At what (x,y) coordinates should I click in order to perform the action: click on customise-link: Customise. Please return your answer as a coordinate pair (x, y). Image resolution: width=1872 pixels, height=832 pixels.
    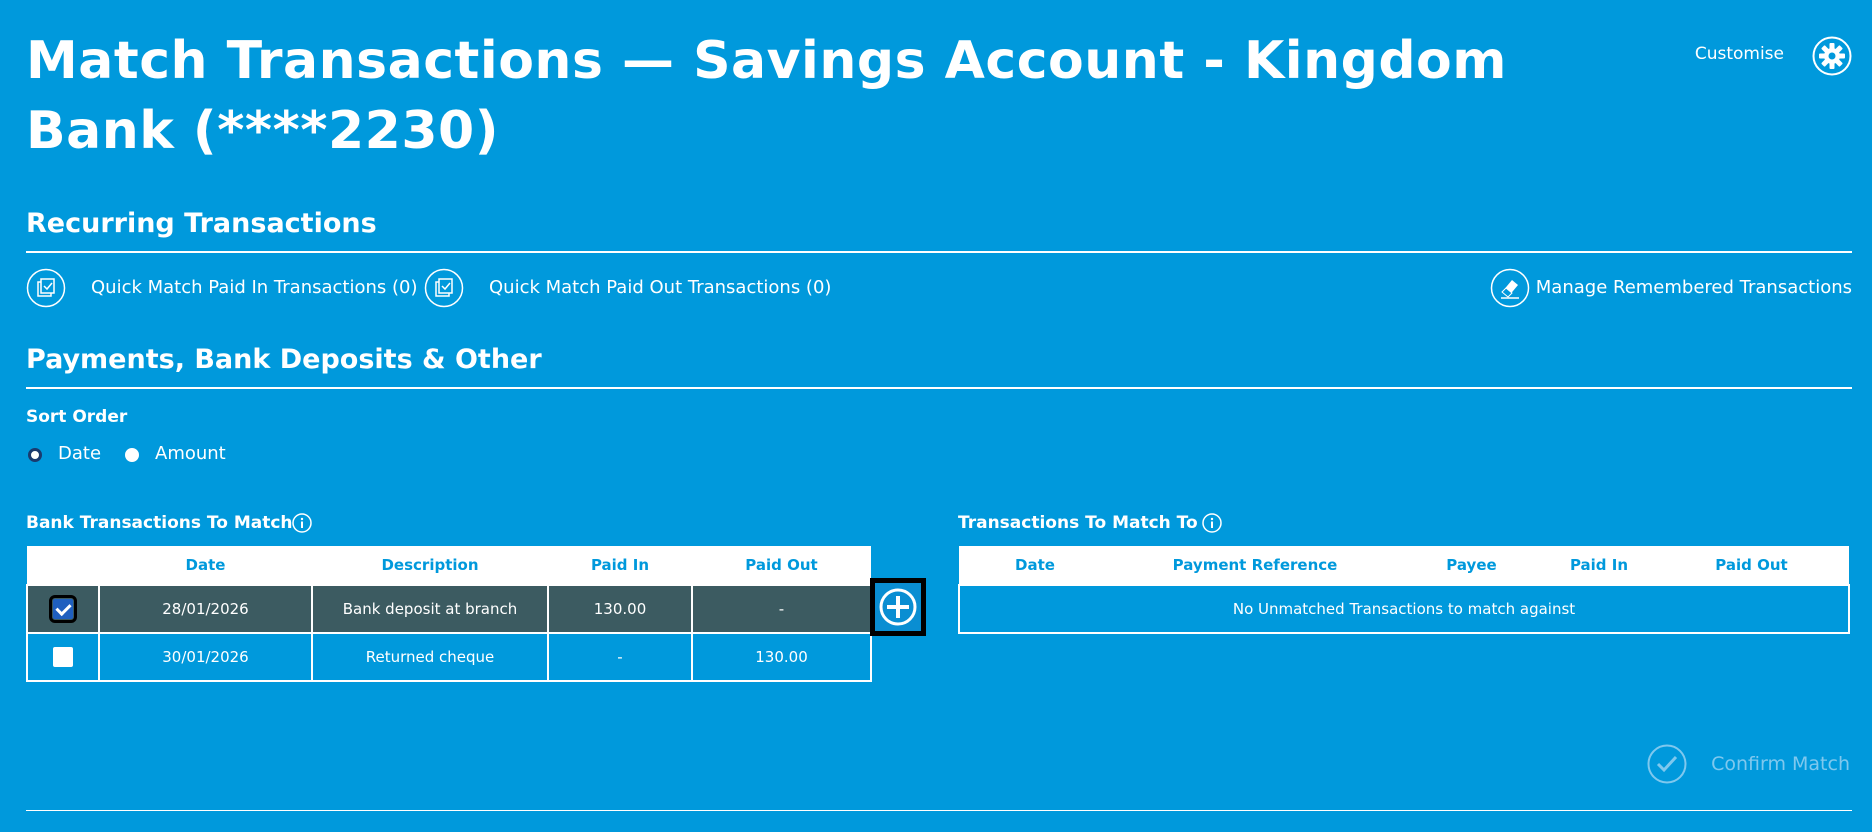
    Looking at the image, I should click on (1739, 54).